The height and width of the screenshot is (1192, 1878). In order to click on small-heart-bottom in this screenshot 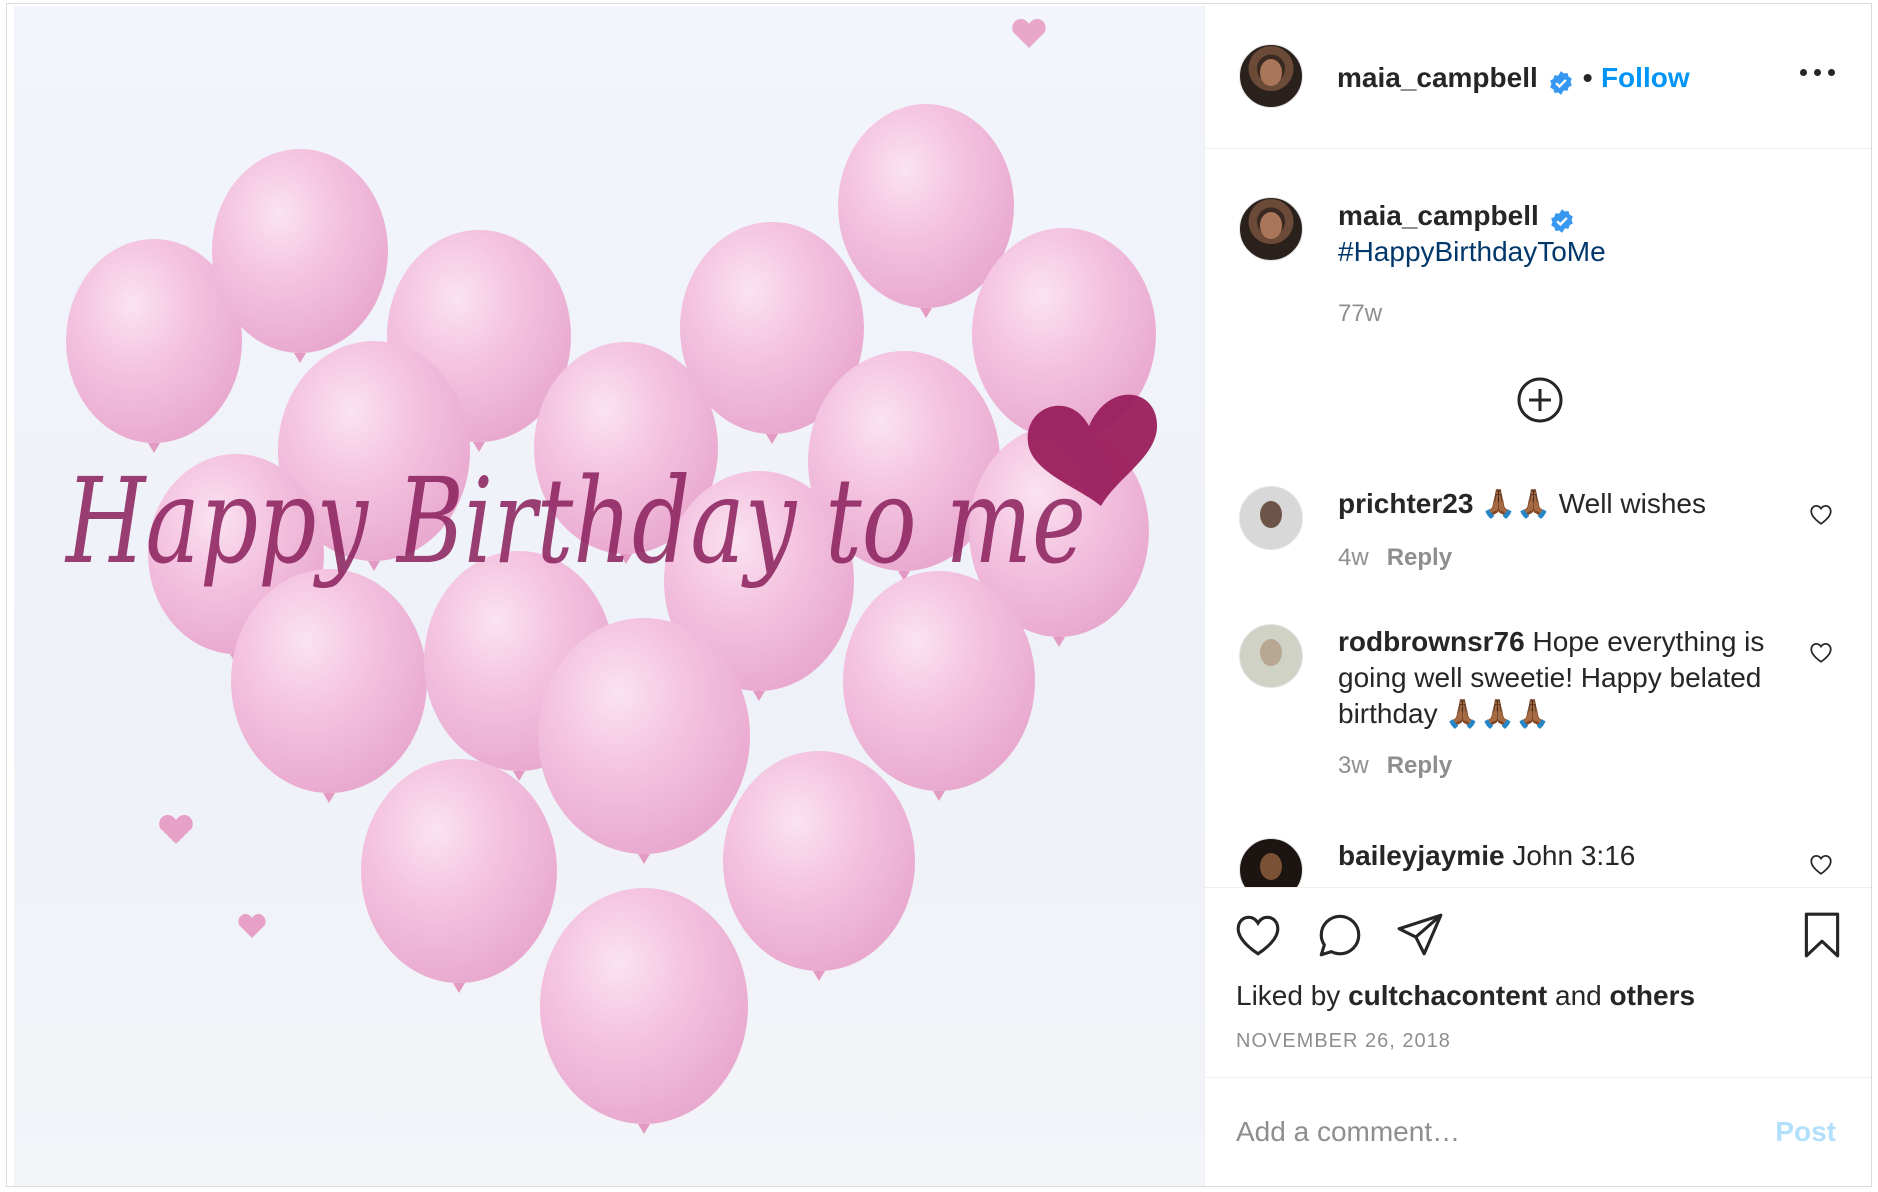, I will do `click(252, 926)`.